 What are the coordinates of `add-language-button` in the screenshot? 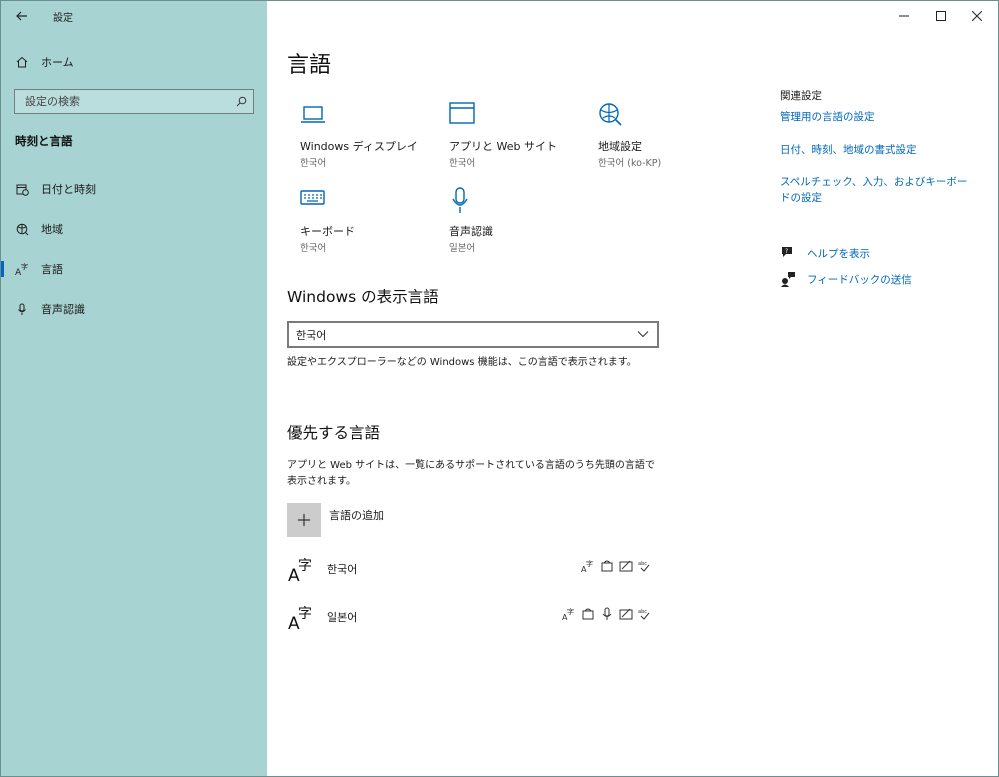 It's located at (304, 520).